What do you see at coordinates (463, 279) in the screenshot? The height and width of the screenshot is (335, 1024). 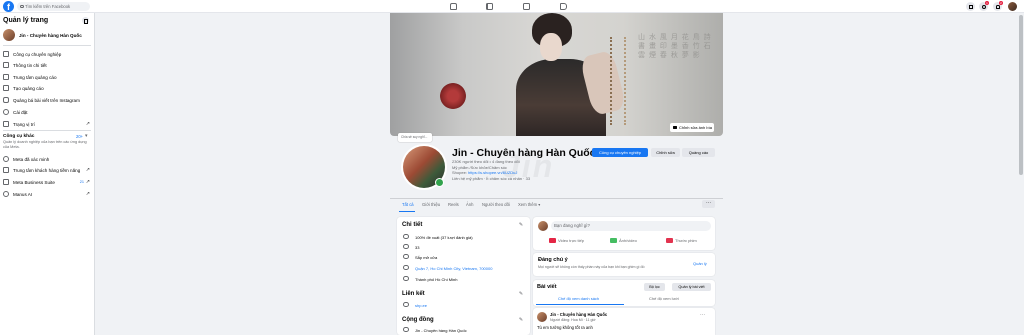 I see `detail-row: Thành phố Hồ Chí Minh` at bounding box center [463, 279].